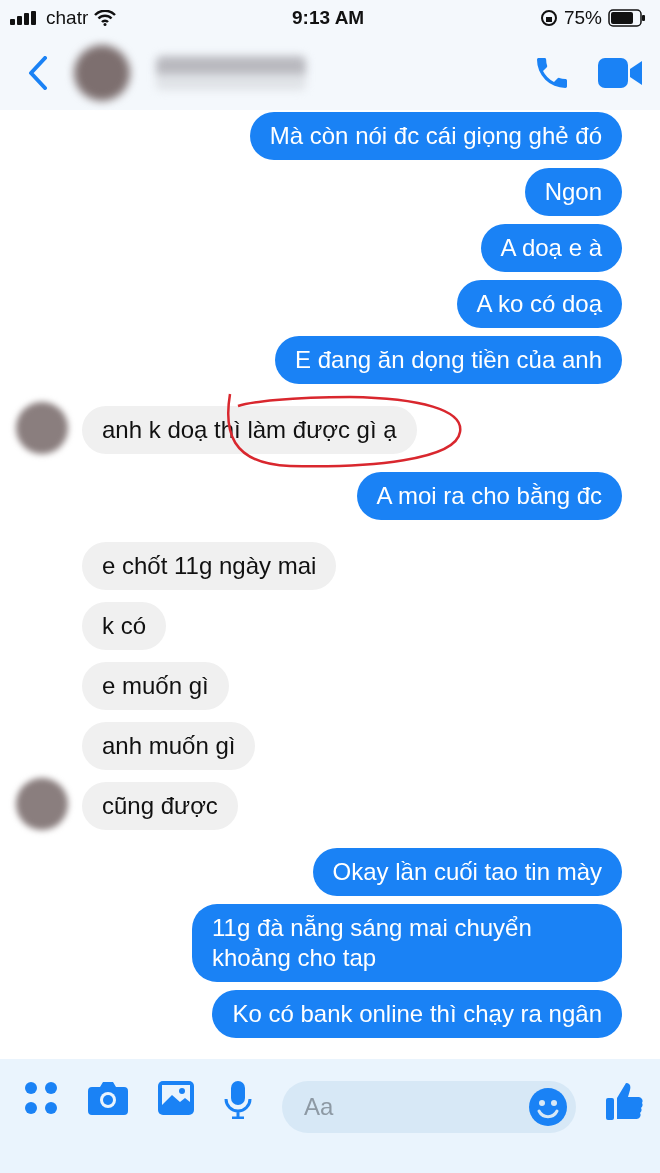 The image size is (660, 1173). I want to click on back-icon, so click(38, 73).